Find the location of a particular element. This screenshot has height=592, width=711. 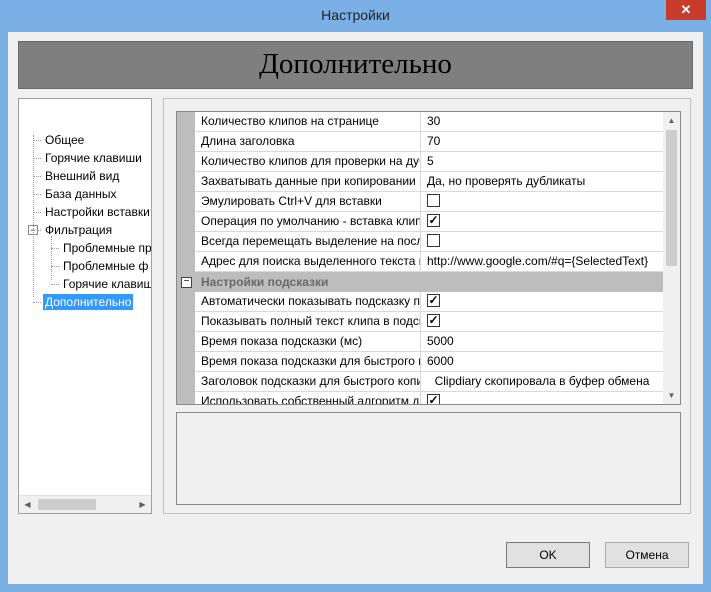

tree-item: Настройки вставки is located at coordinates (97, 212).